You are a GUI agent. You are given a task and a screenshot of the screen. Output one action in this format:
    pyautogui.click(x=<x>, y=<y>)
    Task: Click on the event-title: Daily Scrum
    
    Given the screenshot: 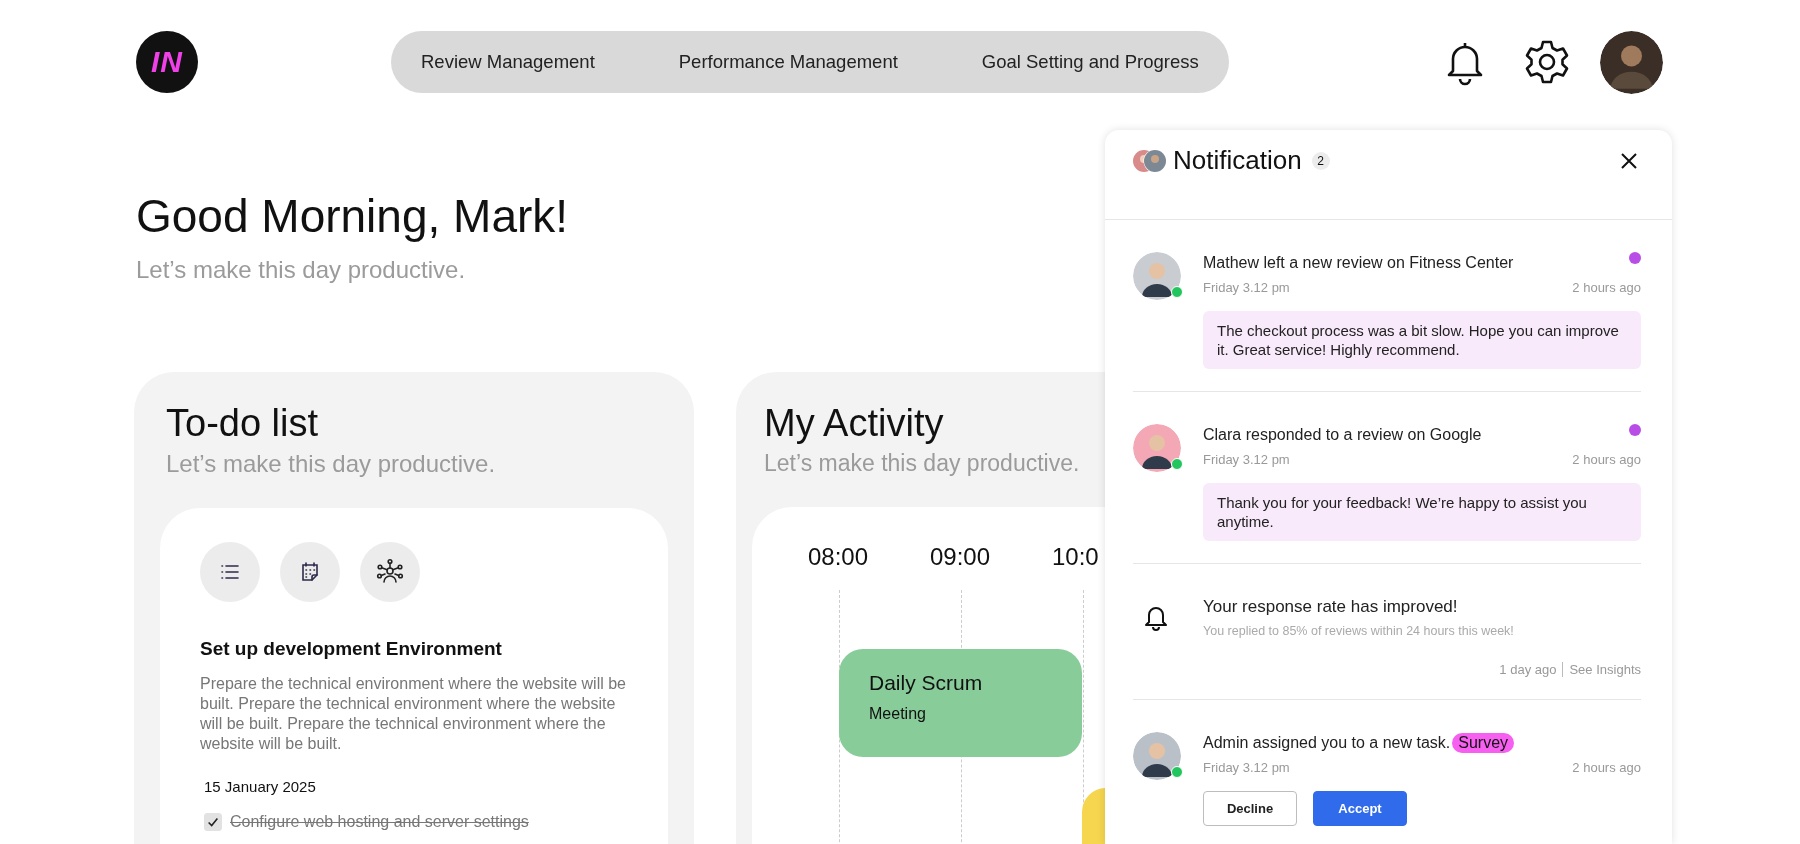 What is the action you would take?
    pyautogui.click(x=926, y=683)
    